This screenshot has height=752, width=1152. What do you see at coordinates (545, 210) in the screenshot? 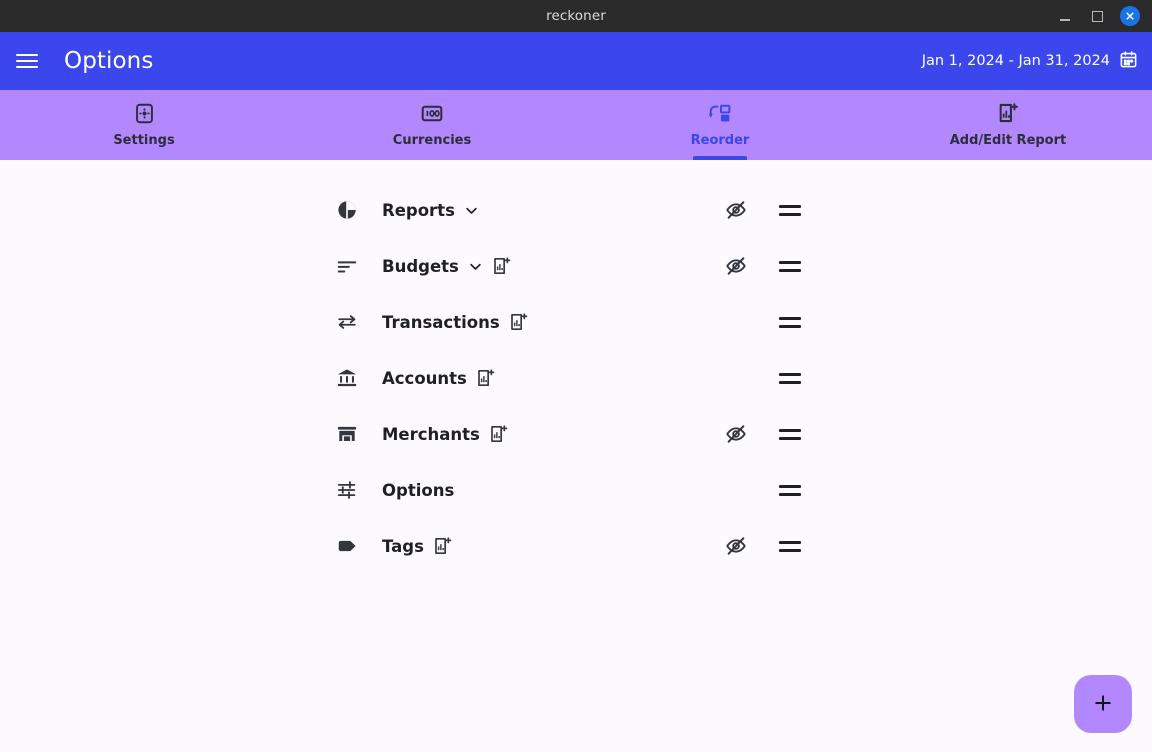
I see `list-item-main: Reports` at bounding box center [545, 210].